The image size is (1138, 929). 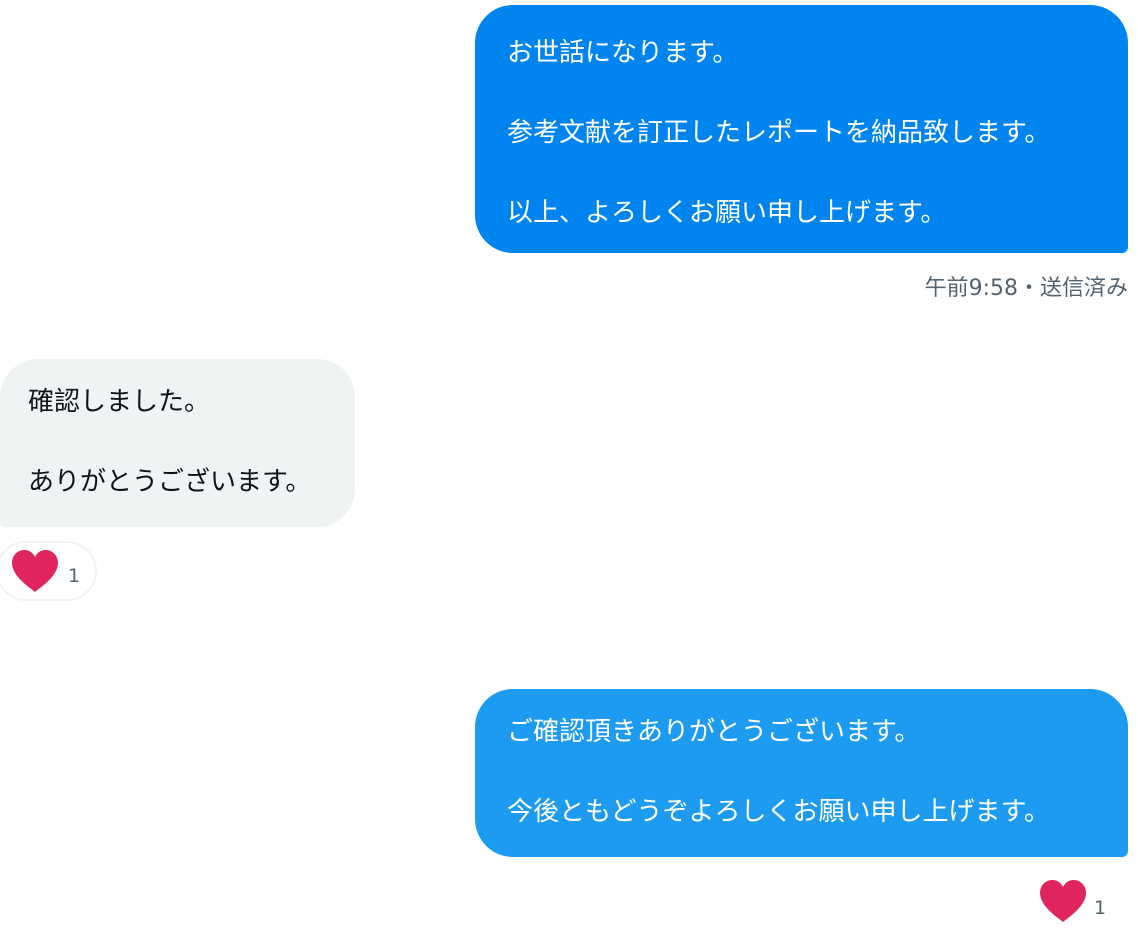 I want to click on message-bubble-incoming: 確認しました。 ありがとうございます。, so click(x=177, y=443).